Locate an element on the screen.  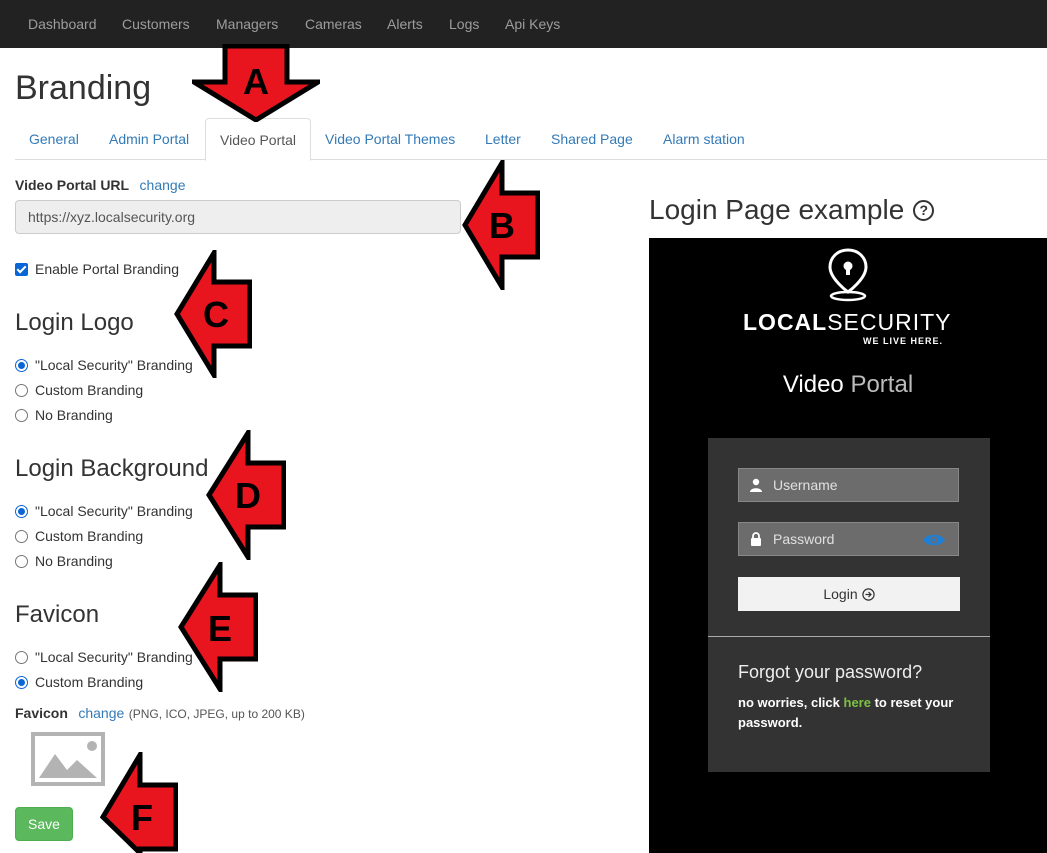
favicon-change-link: change is located at coordinates (101, 713).